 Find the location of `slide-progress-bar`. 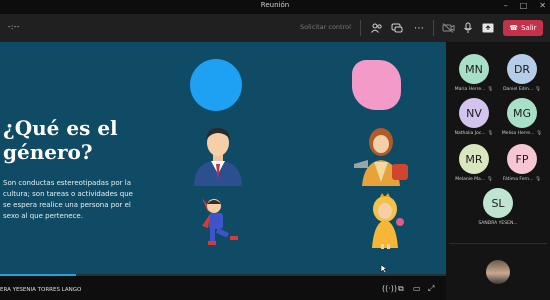

slide-progress-bar is located at coordinates (223, 275).